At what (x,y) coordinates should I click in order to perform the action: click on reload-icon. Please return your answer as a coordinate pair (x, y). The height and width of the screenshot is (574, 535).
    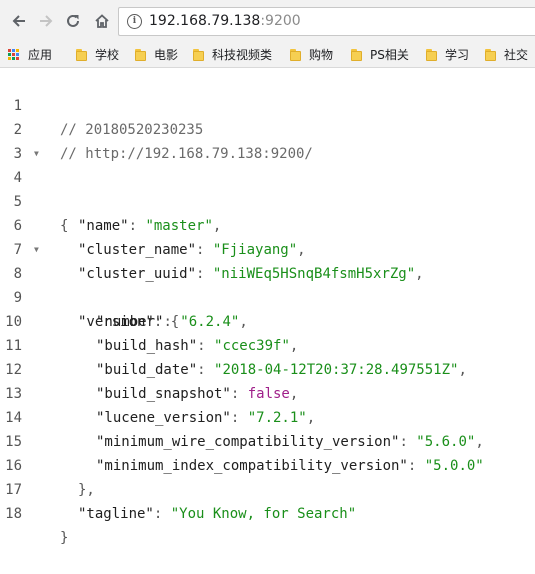
    Looking at the image, I should click on (73, 20).